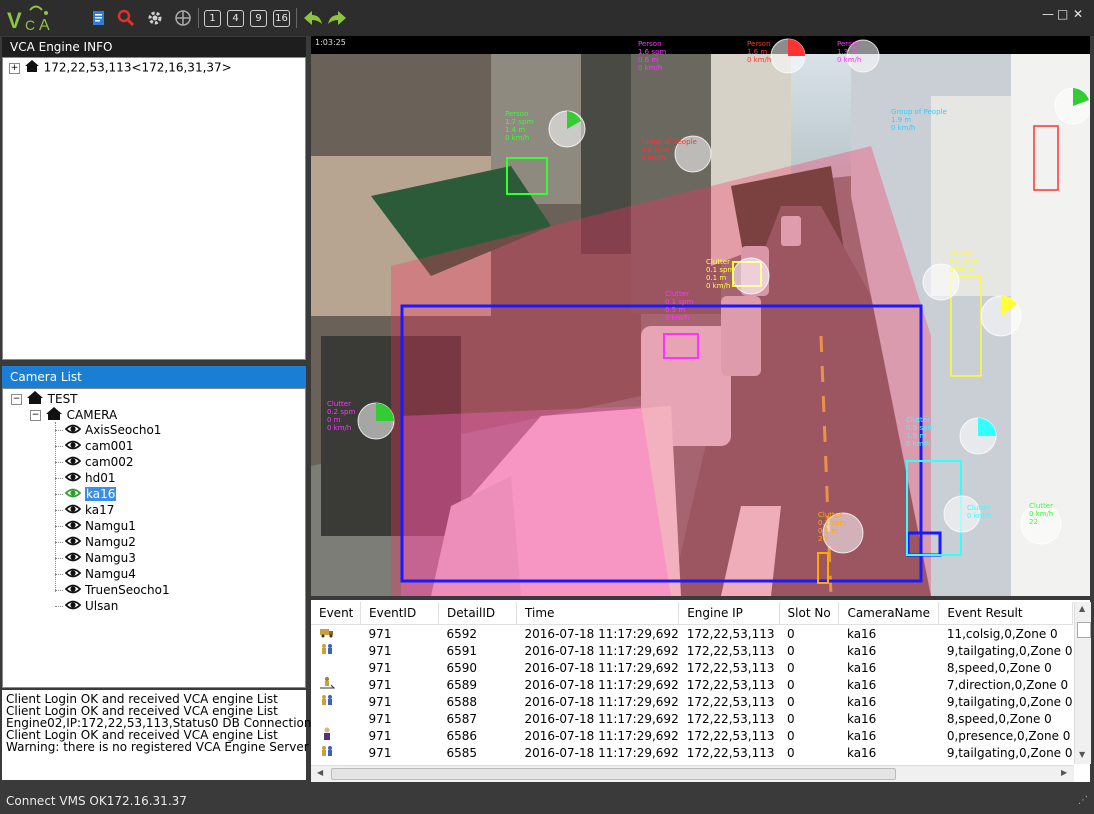 The image size is (1094, 814). I want to click on engine-tree-node: + 172,22,53,113<172,16,31,37>, so click(120, 67).